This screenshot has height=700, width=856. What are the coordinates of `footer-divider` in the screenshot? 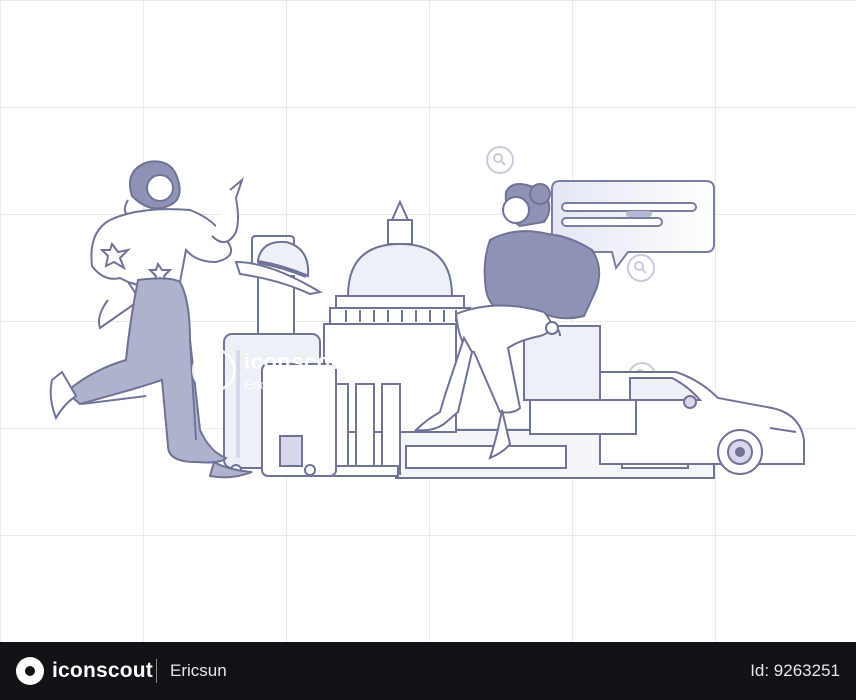 It's located at (156, 671).